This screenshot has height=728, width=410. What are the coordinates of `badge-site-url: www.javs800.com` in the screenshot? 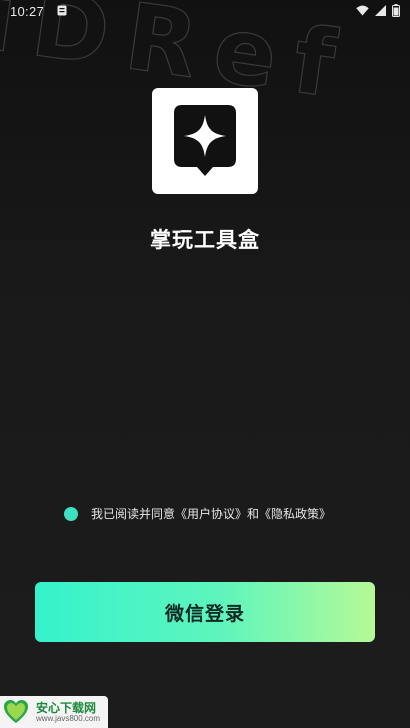 It's located at (68, 718).